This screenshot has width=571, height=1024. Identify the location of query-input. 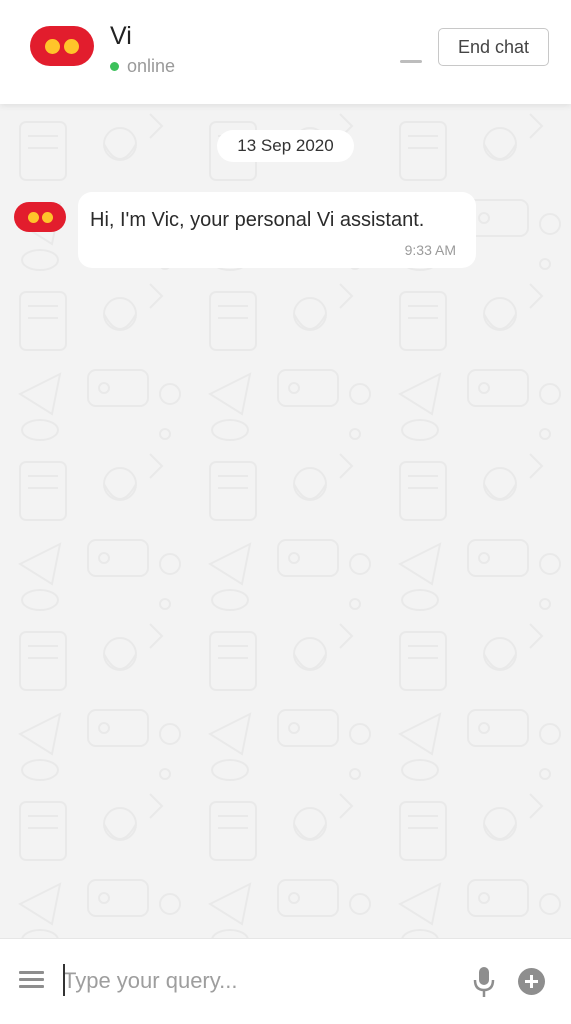
(253, 981).